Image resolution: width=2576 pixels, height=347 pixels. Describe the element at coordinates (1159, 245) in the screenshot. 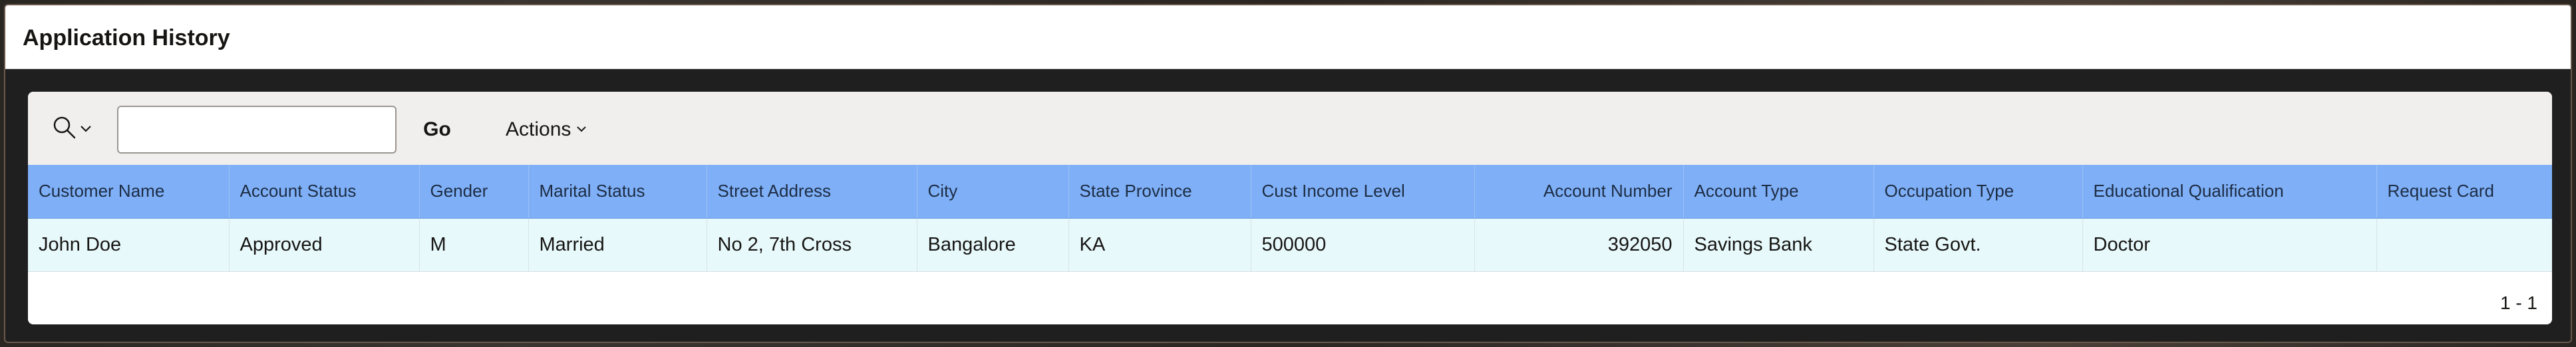

I see `cell-state-province: KA` at that location.